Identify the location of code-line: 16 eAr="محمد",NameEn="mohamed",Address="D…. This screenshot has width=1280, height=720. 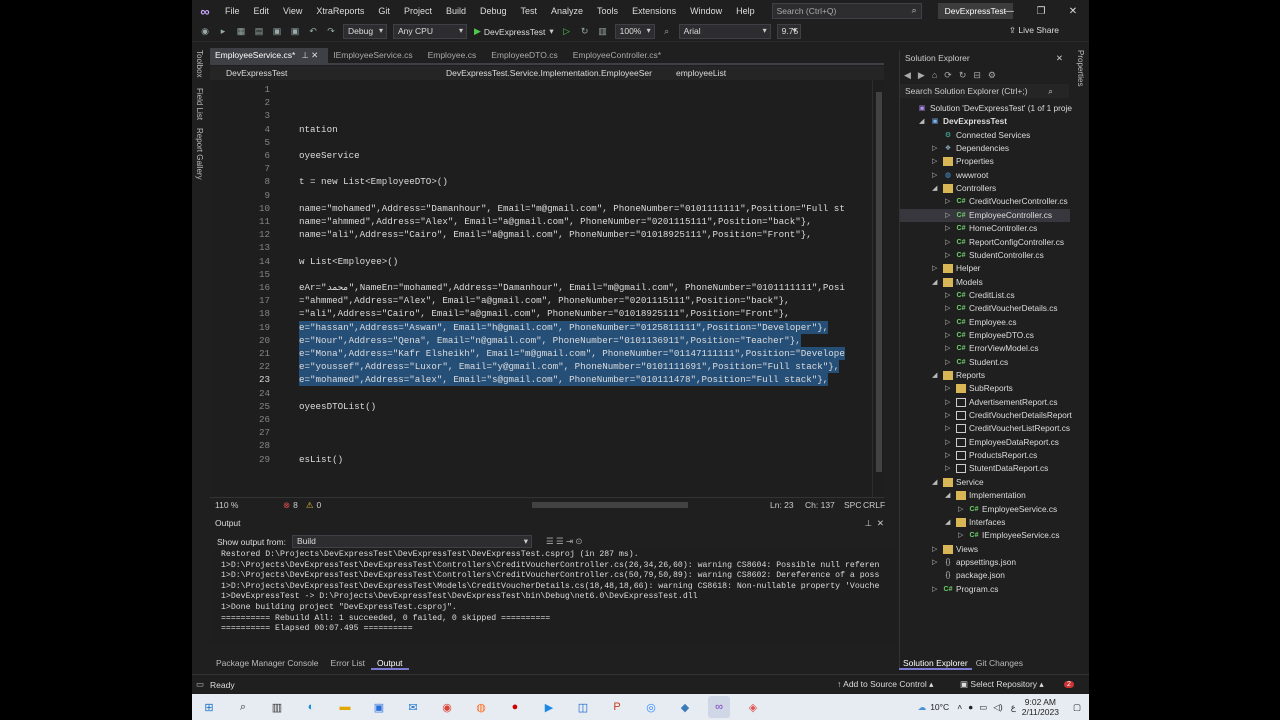
(547, 287).